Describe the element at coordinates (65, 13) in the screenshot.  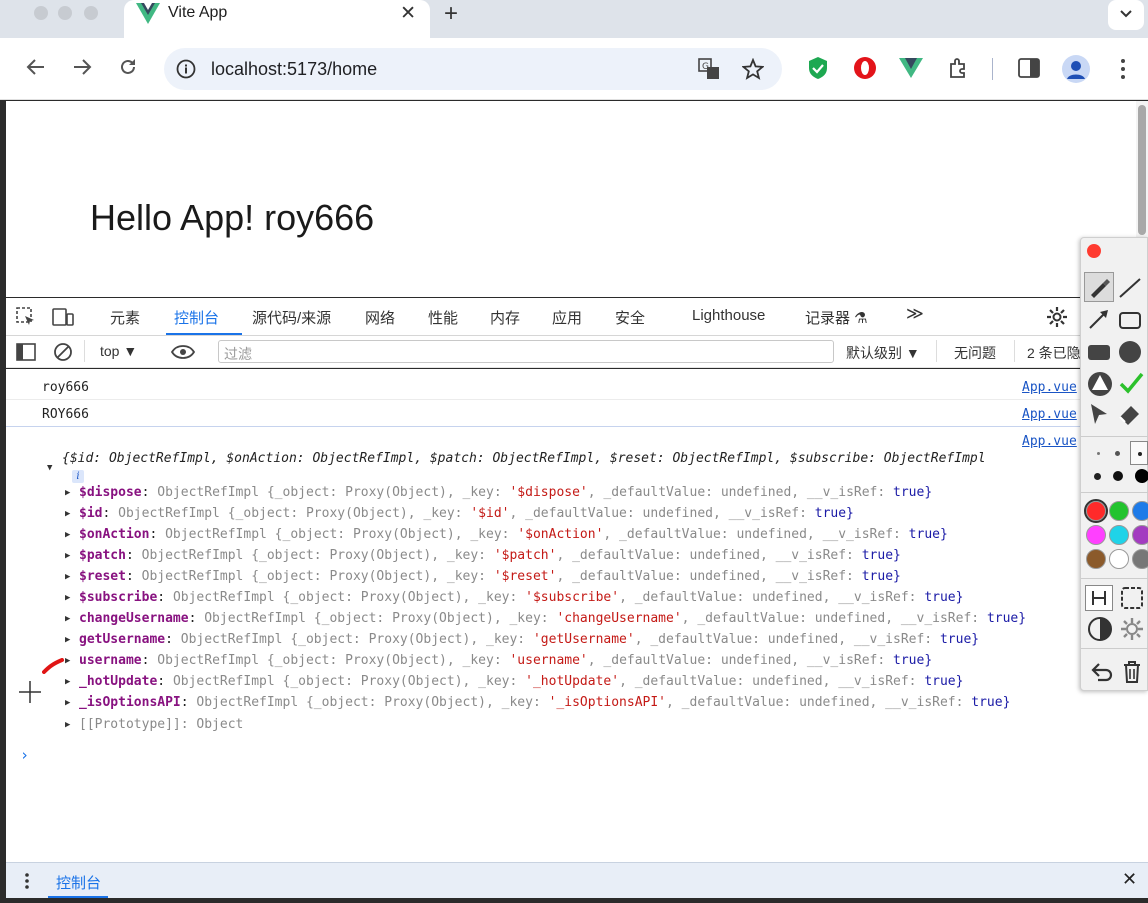
I see `window-minimize-button` at that location.